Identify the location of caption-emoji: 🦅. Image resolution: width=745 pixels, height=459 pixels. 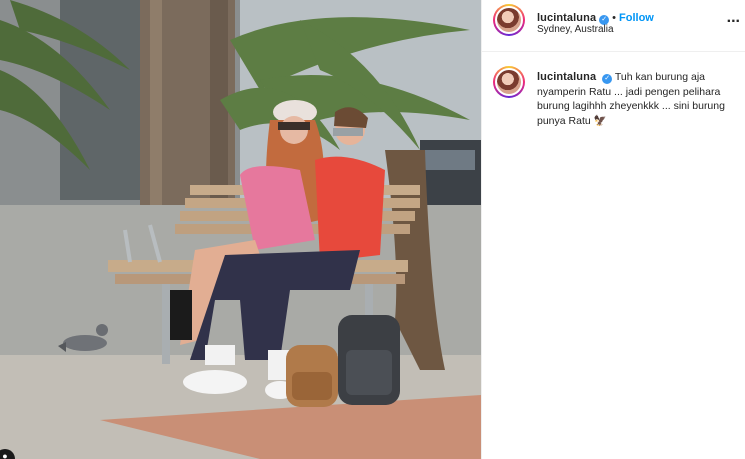
(600, 120).